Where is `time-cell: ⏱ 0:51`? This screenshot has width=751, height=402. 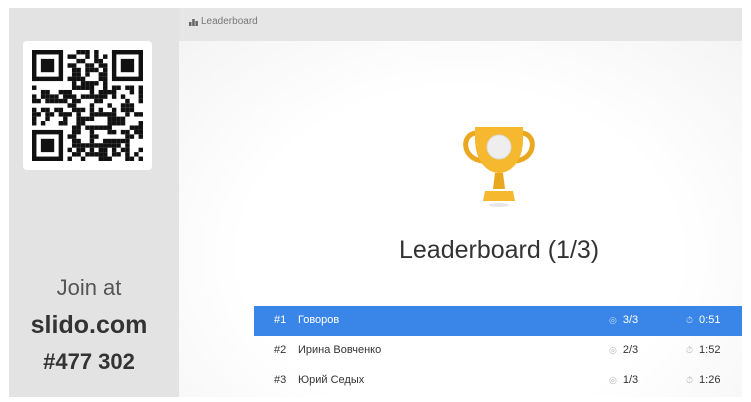
time-cell: ⏱ 0:51 is located at coordinates (703, 320).